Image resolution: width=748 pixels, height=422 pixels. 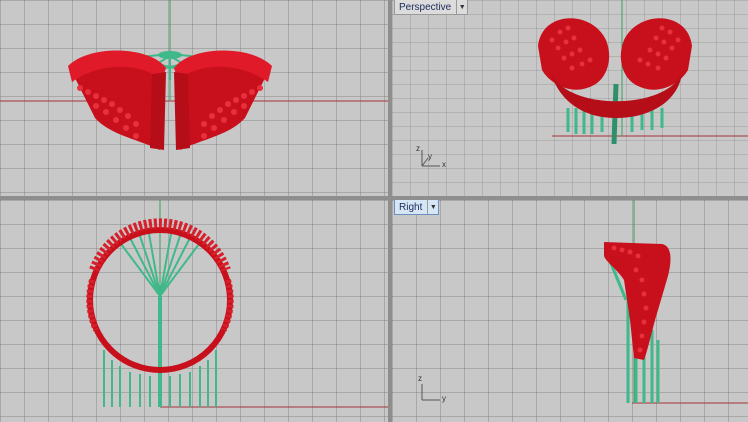 I want to click on viewport-title-perspective: Perspective ▼, so click(x=431, y=7).